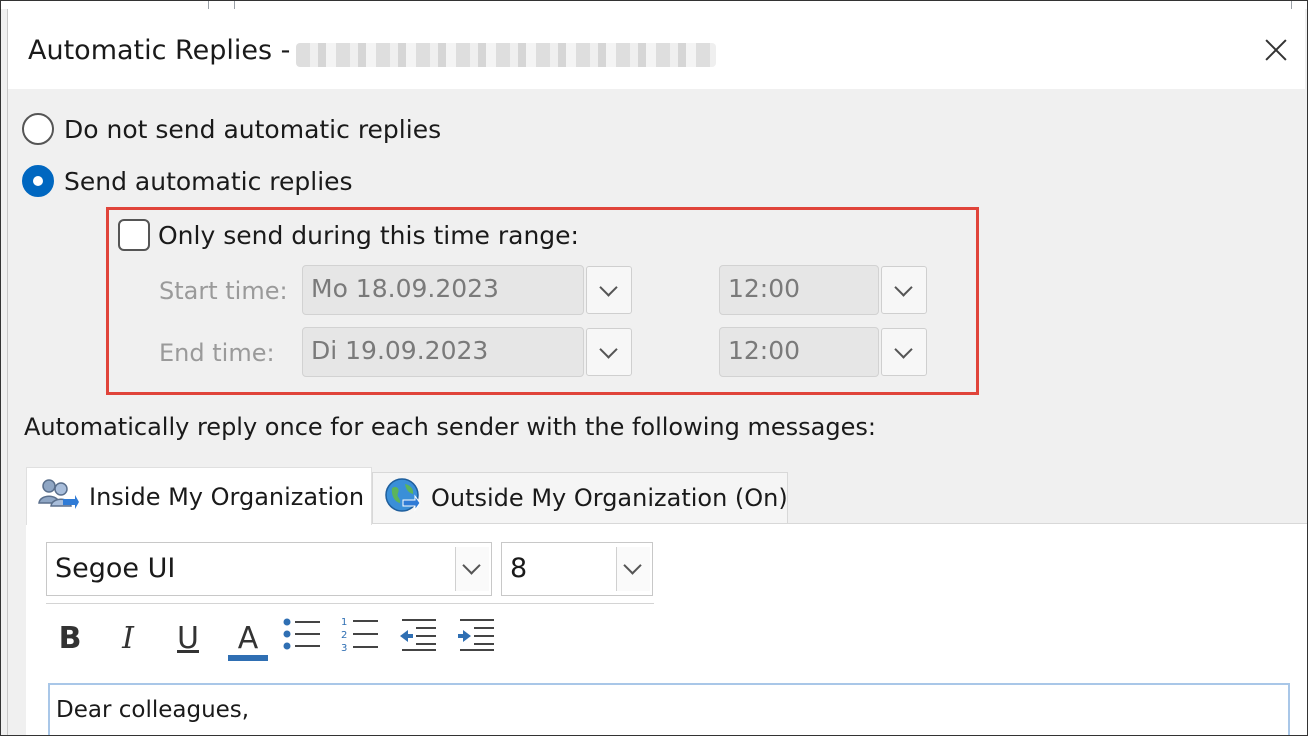  Describe the element at coordinates (1276, 50) in the screenshot. I see `close-button` at that location.